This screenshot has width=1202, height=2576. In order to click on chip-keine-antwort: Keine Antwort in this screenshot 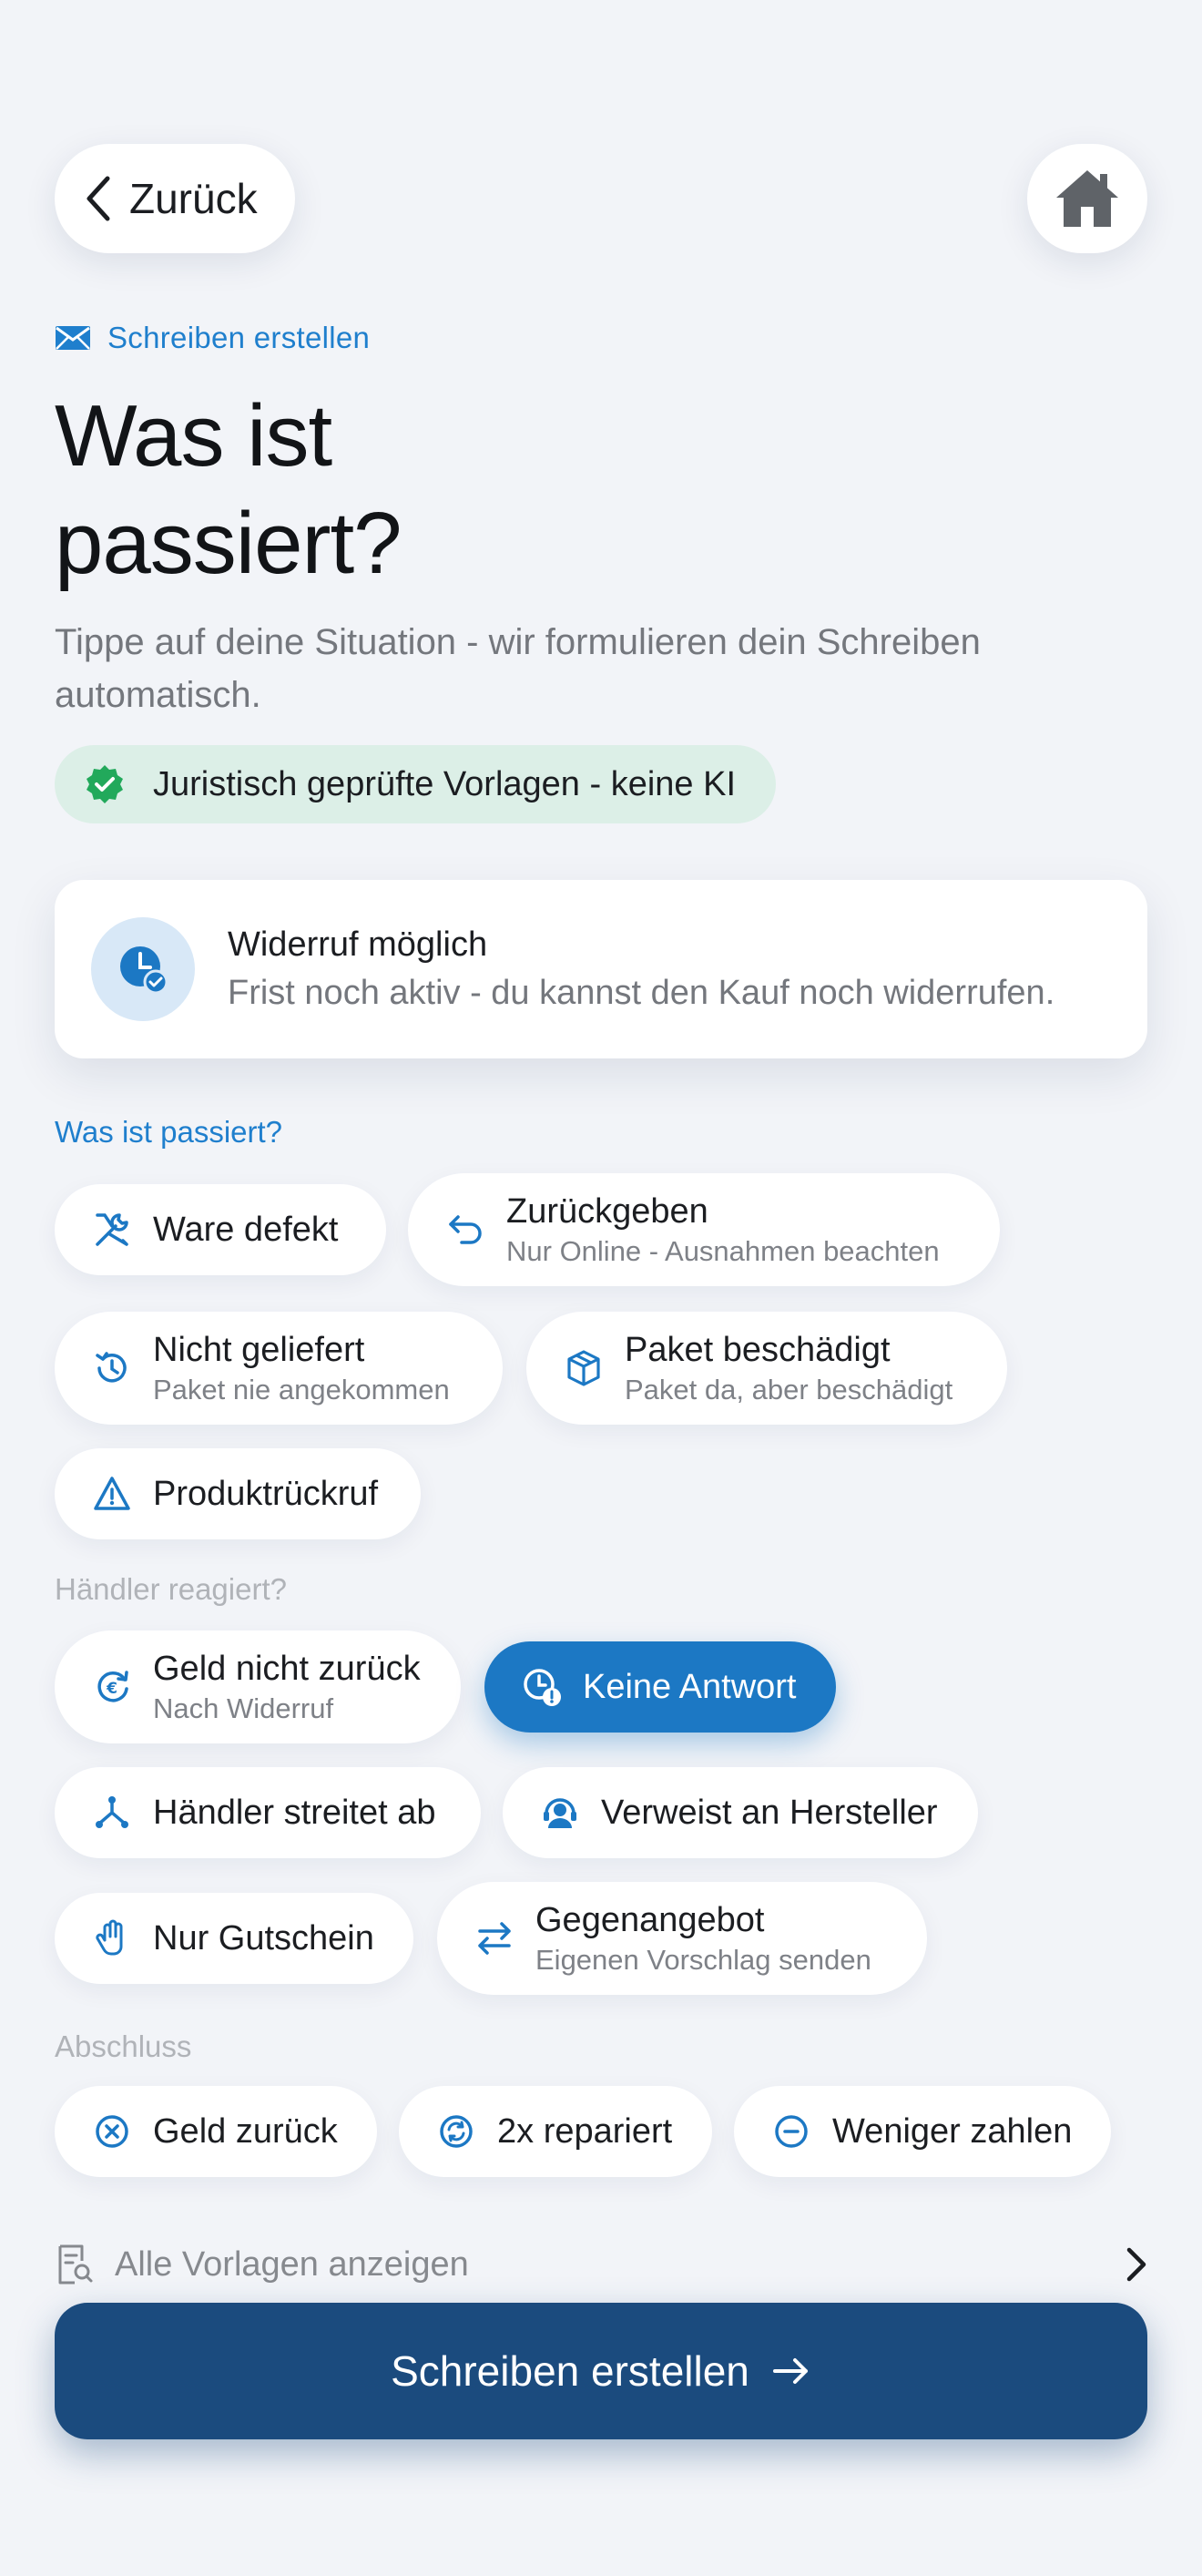, I will do `click(660, 1687)`.